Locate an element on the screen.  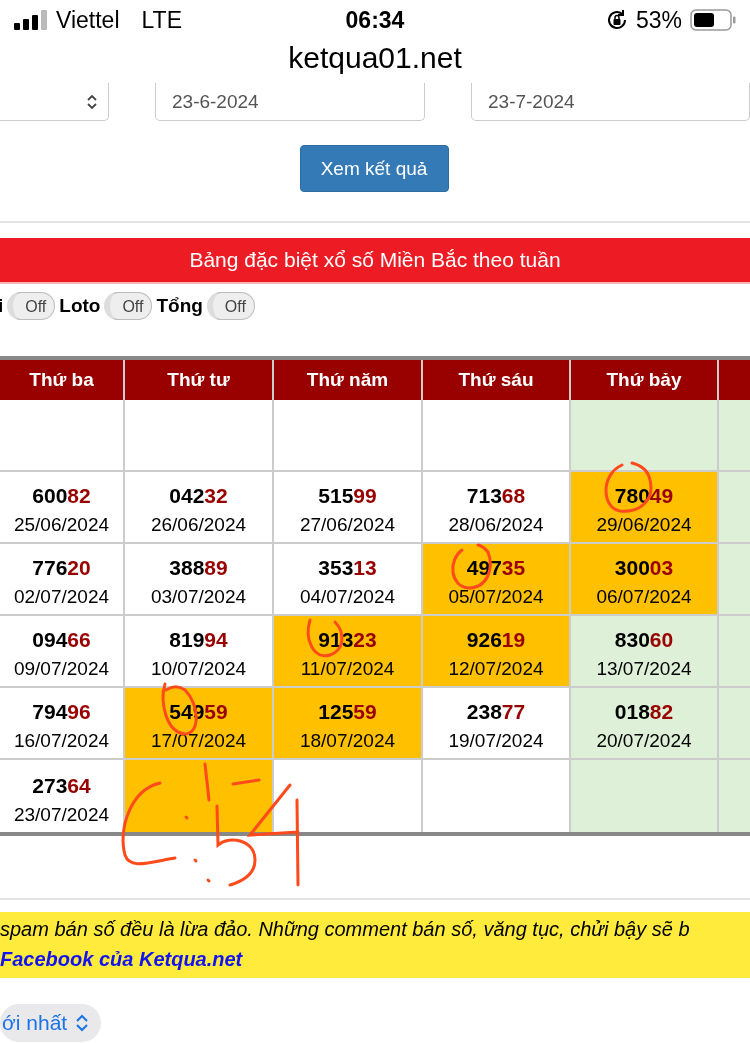
special-prize-number: 04232 is located at coordinates (198, 496).